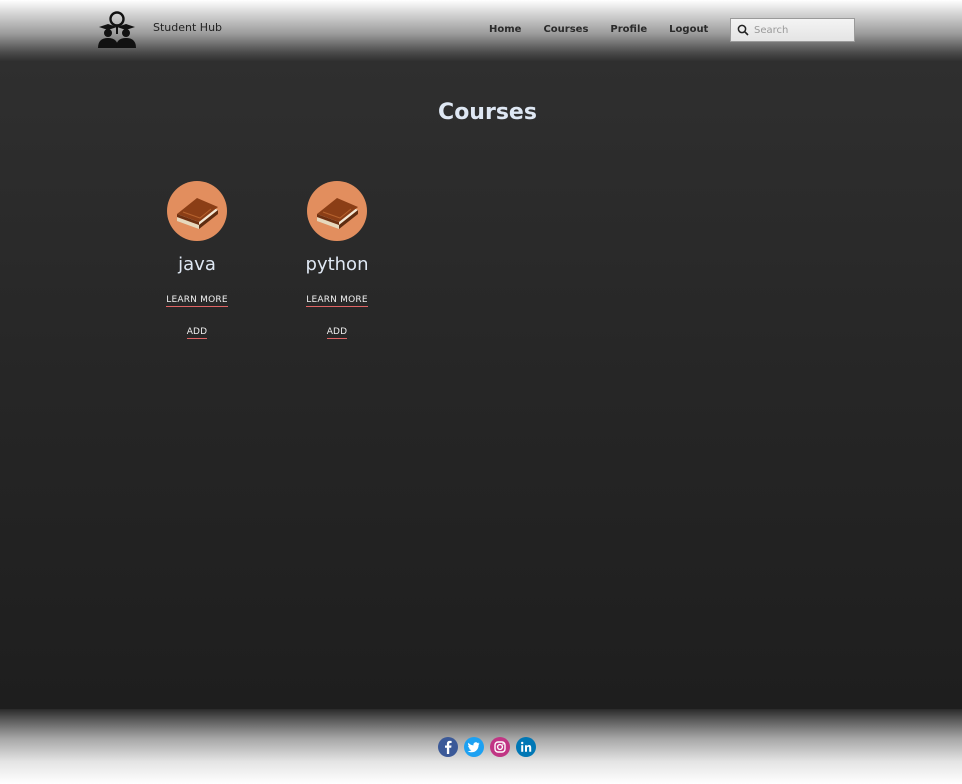 Image resolution: width=962 pixels, height=784 pixels. I want to click on page-title: Courses, so click(487, 112).